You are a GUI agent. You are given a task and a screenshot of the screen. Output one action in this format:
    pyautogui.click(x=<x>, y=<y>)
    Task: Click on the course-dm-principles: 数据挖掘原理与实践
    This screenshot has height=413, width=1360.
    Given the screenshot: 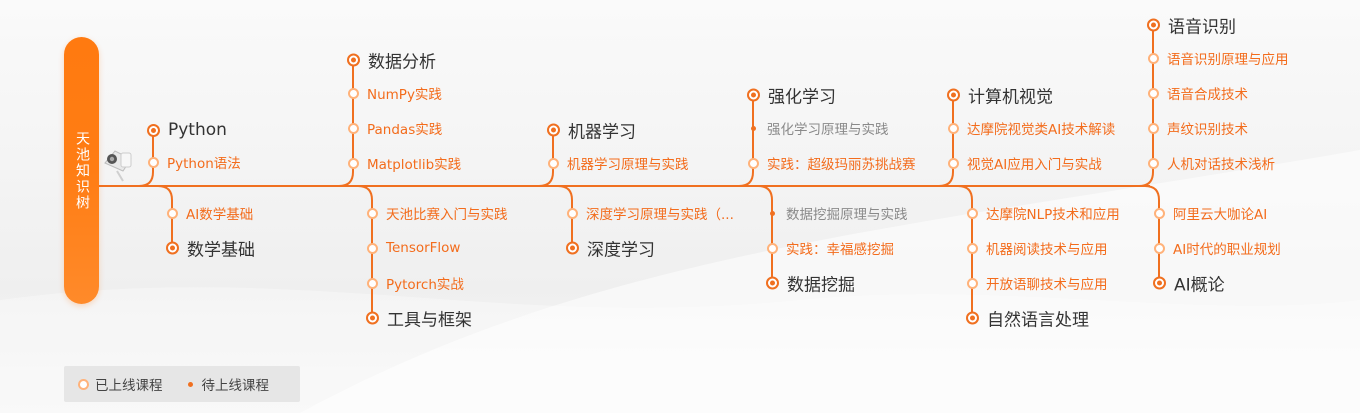 What is the action you would take?
    pyautogui.click(x=837, y=213)
    